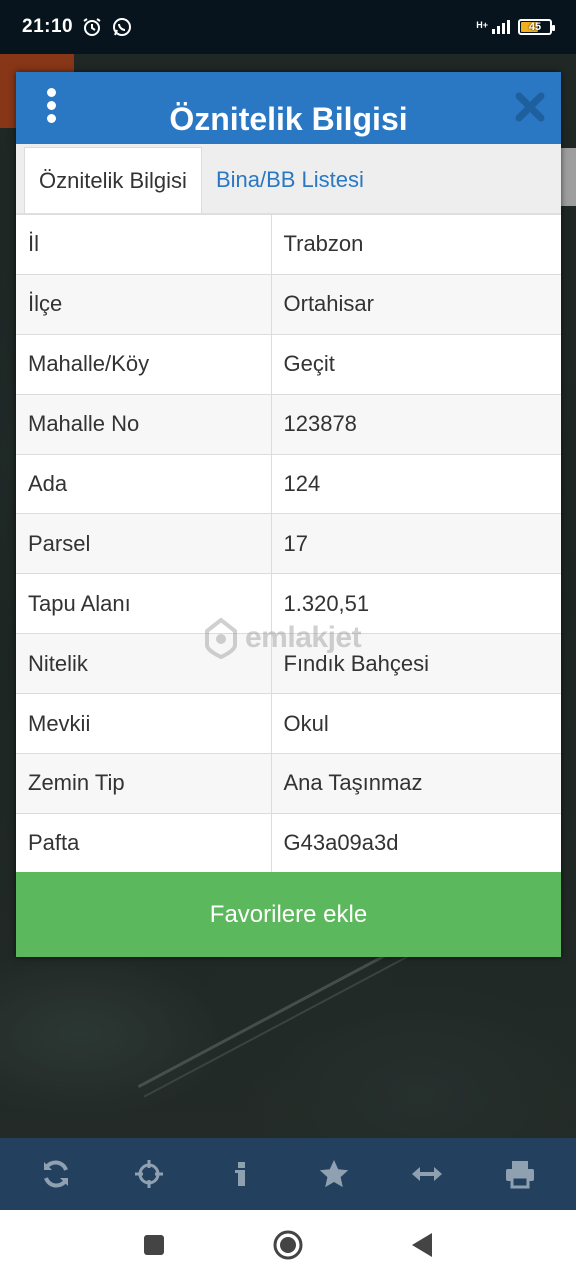  Describe the element at coordinates (144, 843) in the screenshot. I see `attribute-key: Pafta` at that location.